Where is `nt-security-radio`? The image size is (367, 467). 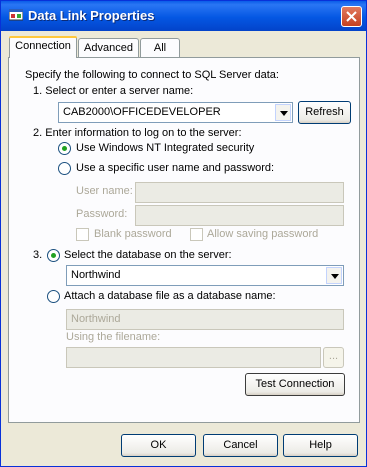
nt-security-radio is located at coordinates (64, 148).